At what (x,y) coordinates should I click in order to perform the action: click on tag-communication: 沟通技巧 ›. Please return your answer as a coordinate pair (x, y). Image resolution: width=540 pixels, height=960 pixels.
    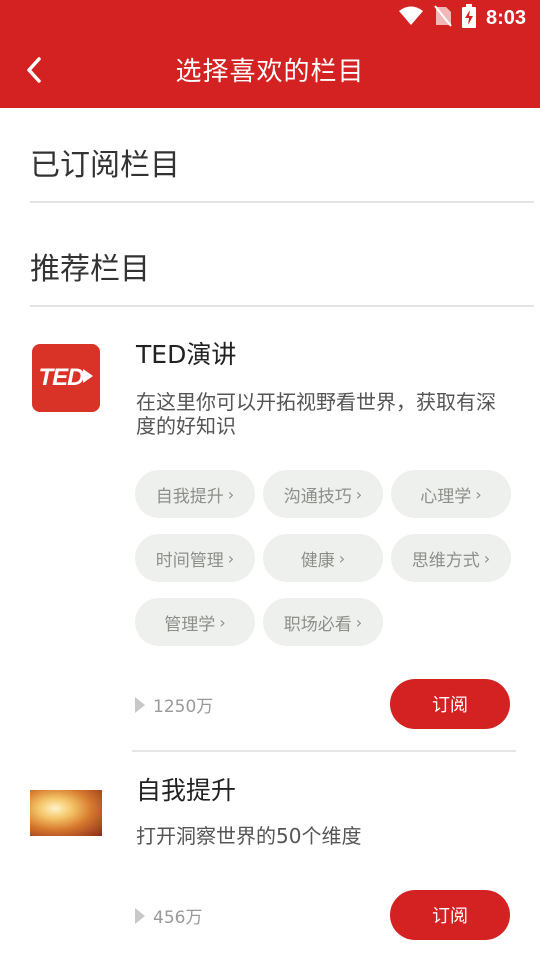
    Looking at the image, I should click on (323, 494).